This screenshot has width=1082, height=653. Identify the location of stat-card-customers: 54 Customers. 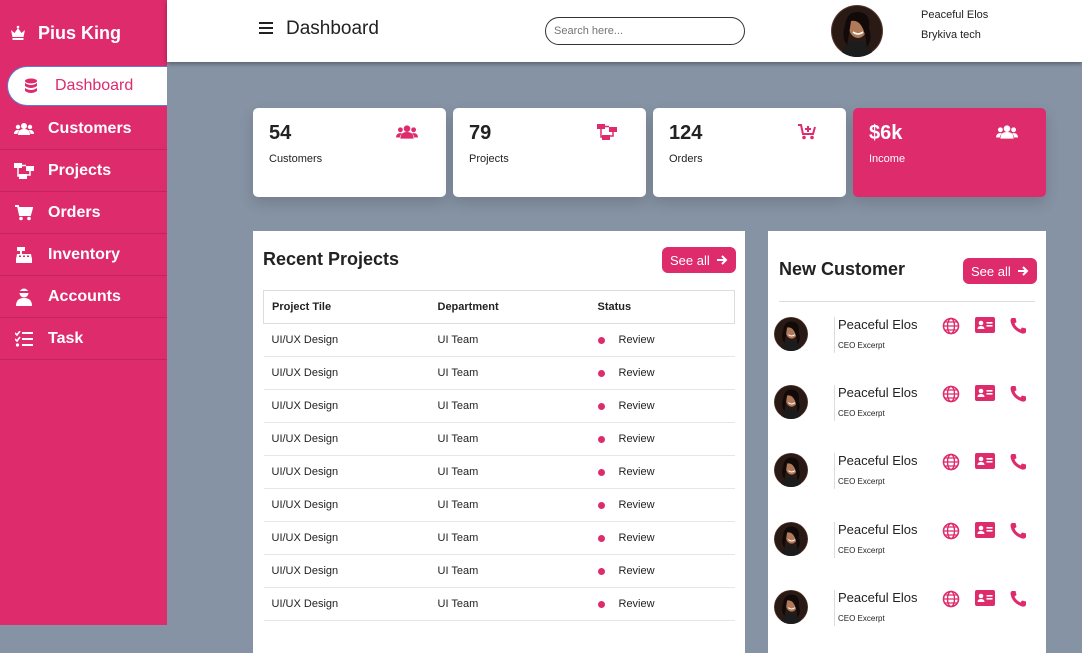
(349, 152).